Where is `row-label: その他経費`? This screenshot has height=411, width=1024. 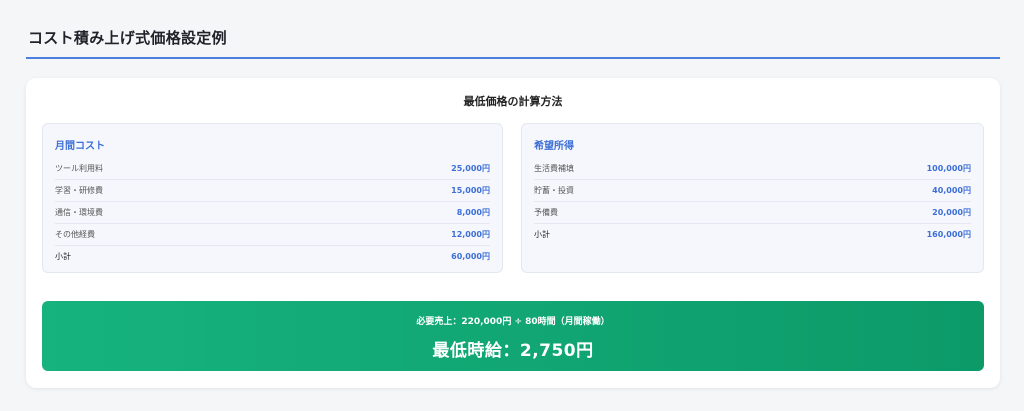 row-label: その他経費 is located at coordinates (75, 234).